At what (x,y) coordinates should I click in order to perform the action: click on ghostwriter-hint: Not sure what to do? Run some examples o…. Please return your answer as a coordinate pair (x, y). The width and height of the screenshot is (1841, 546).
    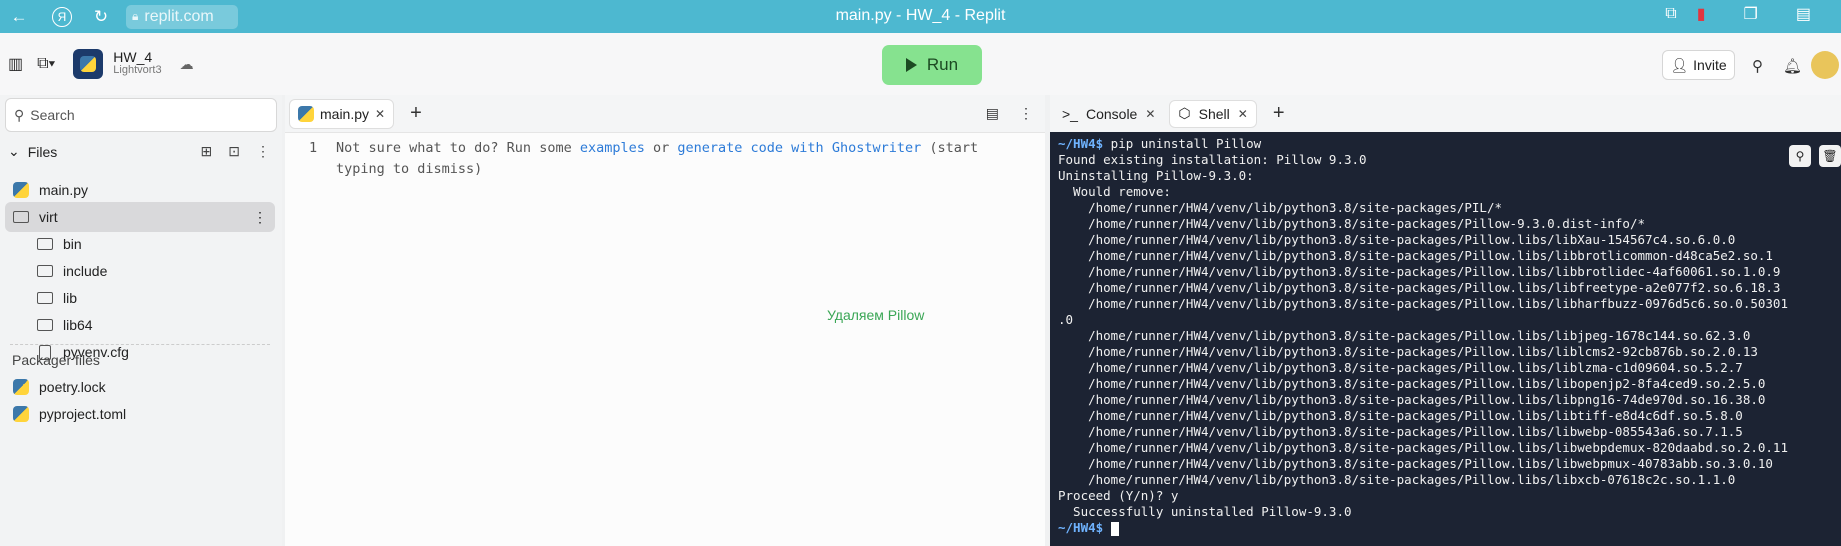
    Looking at the image, I should click on (676, 159).